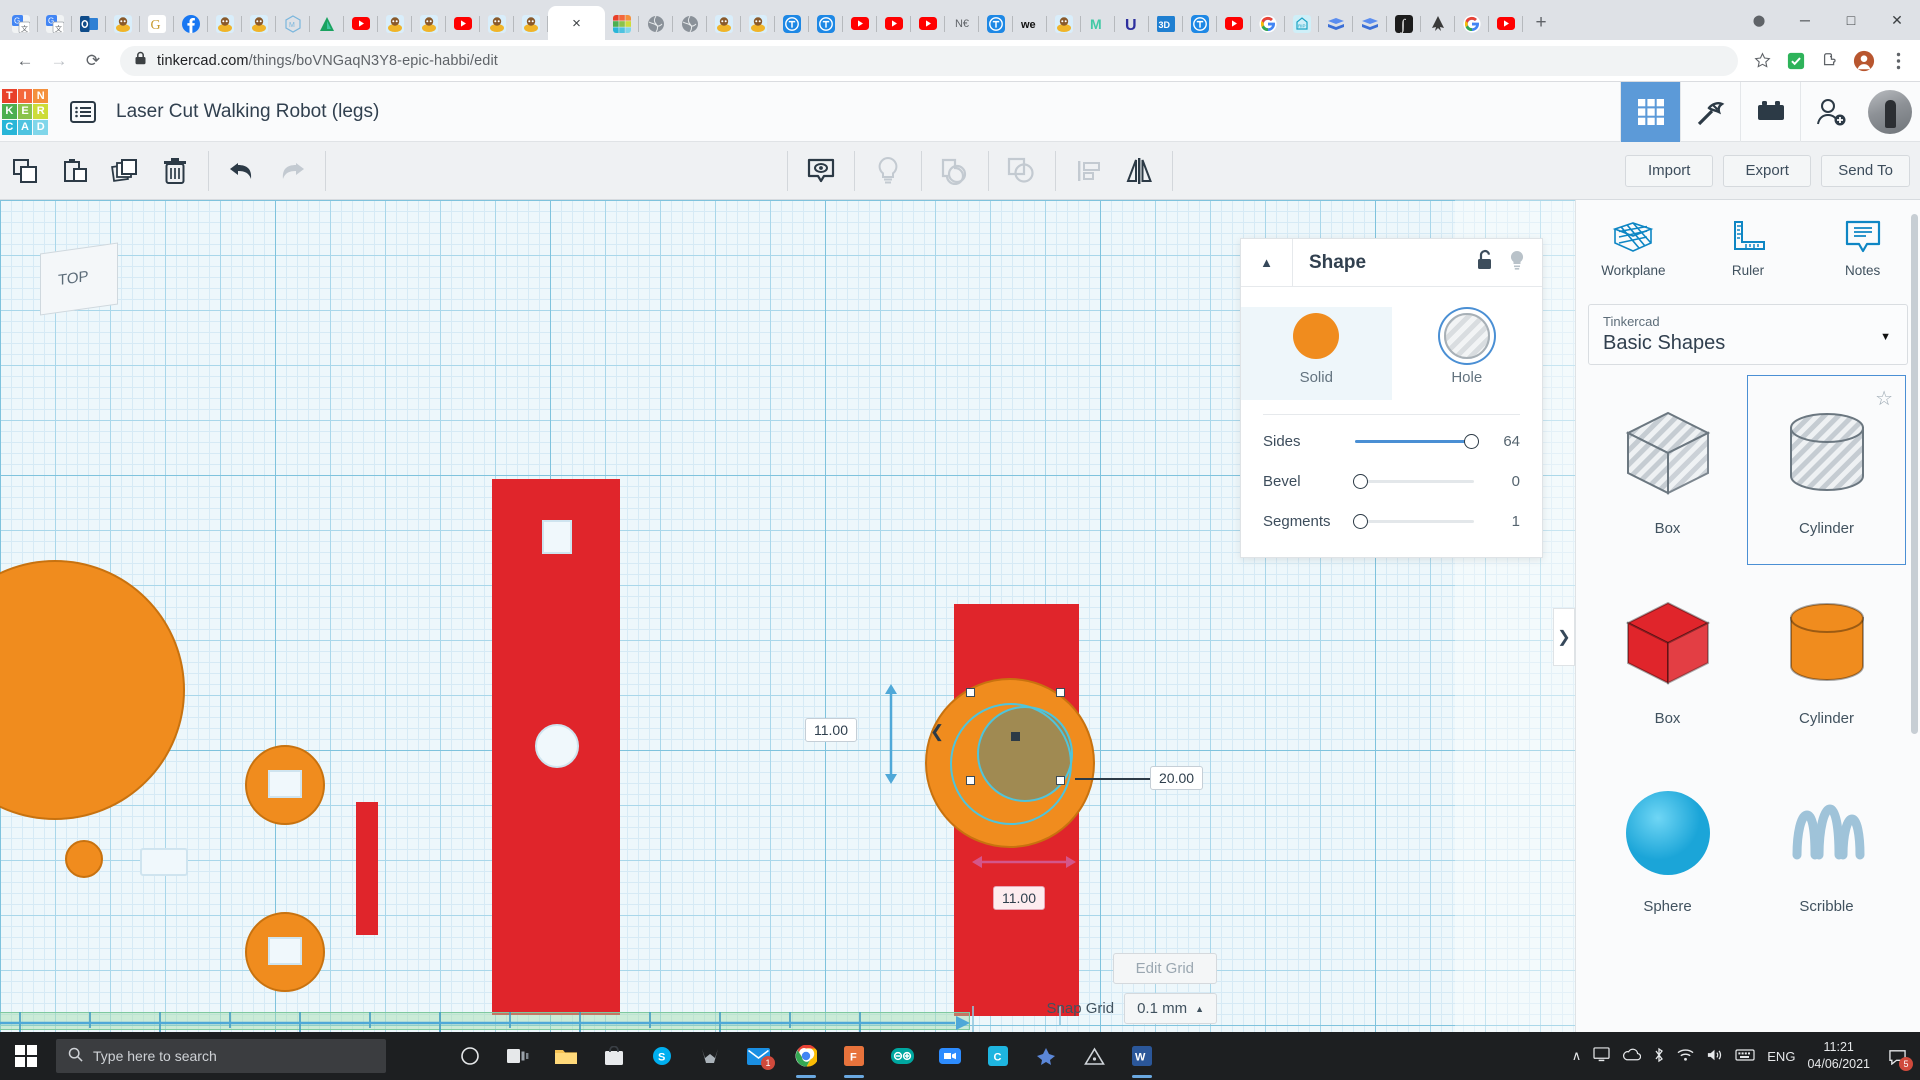 Image resolution: width=1920 pixels, height=1080 pixels. Describe the element at coordinates (1796, 61) in the screenshot. I see `extension-check-icon` at that location.